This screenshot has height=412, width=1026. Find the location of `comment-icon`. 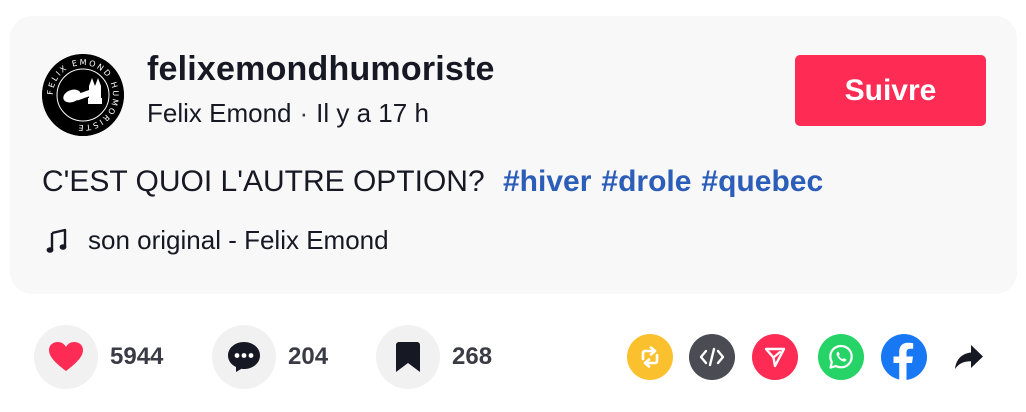

comment-icon is located at coordinates (244, 357).